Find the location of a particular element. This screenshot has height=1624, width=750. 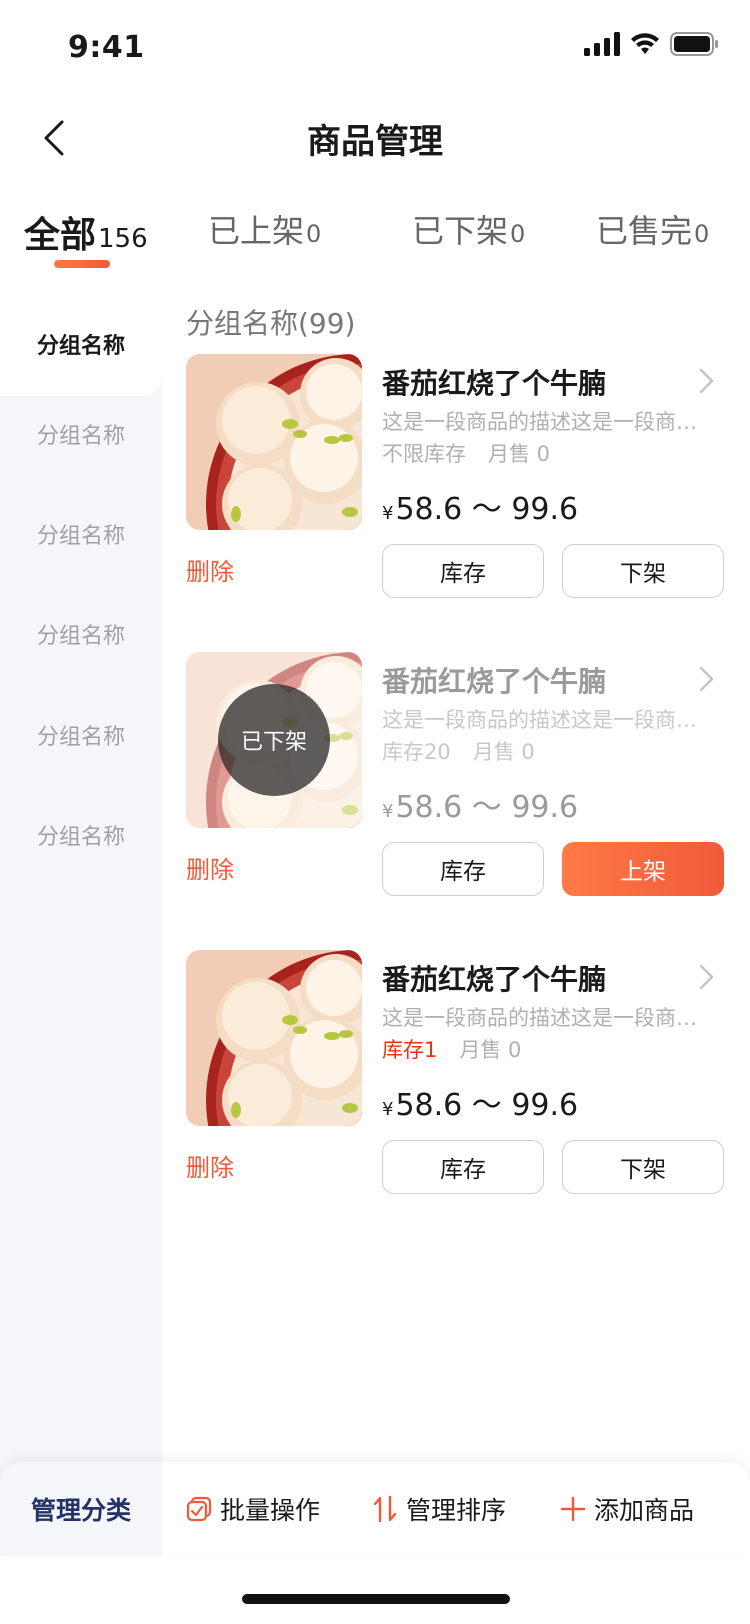

home-indicator is located at coordinates (376, 1599).